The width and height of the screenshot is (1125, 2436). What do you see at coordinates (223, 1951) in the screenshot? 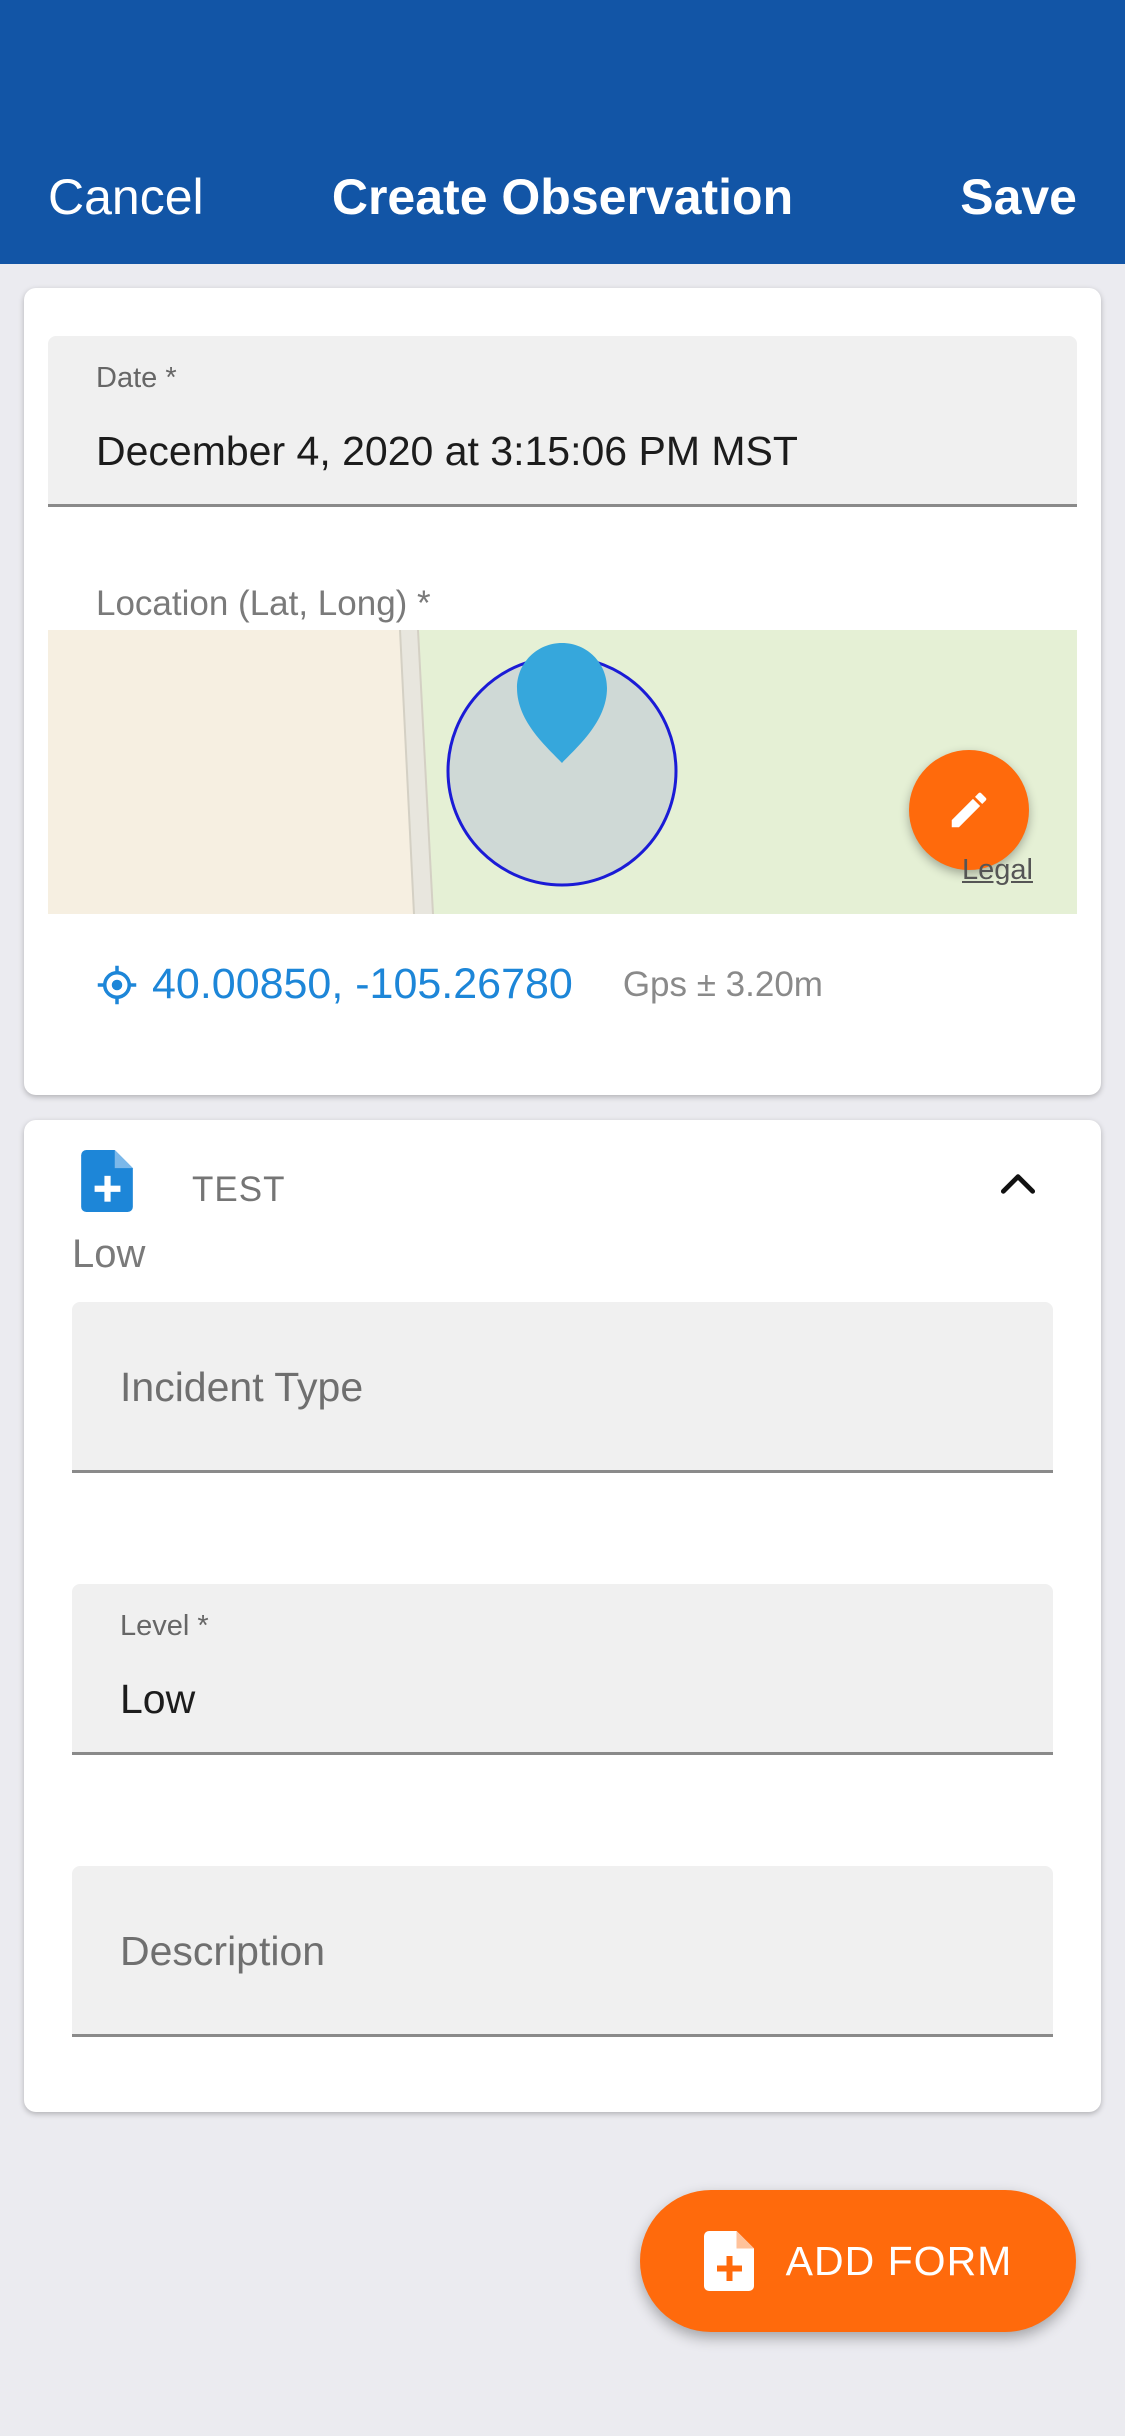
I see `description-placeholder: Description` at bounding box center [223, 1951].